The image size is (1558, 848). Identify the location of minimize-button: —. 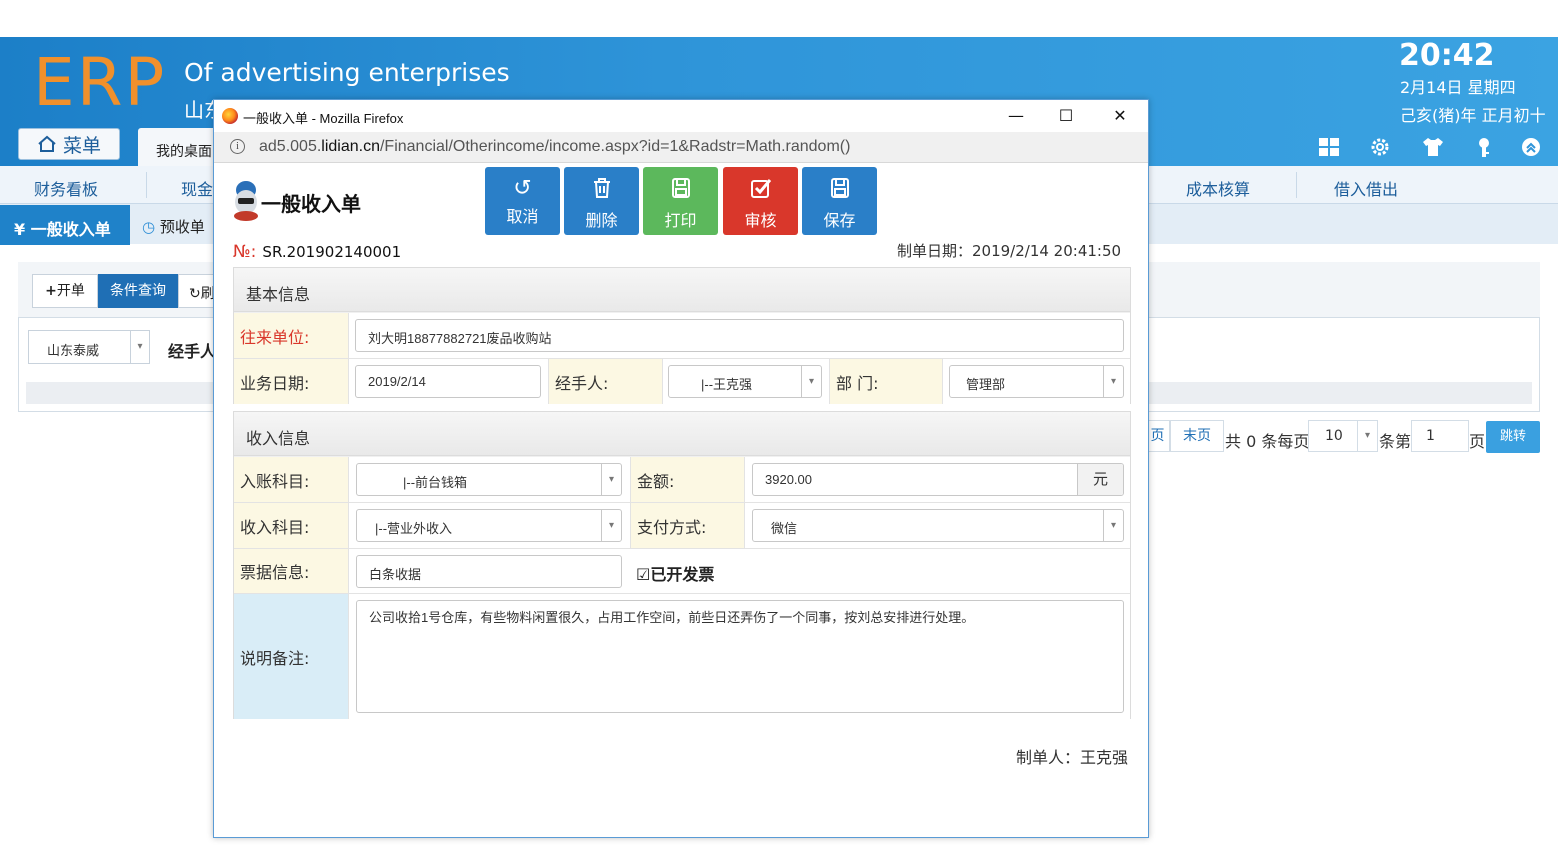
(1016, 116).